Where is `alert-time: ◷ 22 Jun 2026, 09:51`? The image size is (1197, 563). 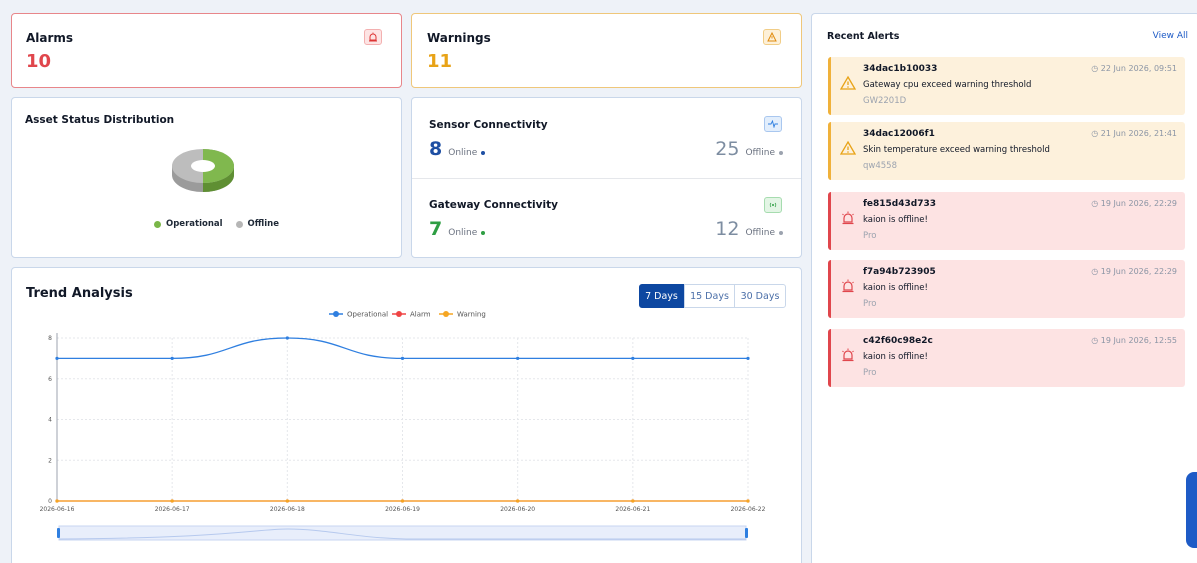 alert-time: ◷ 22 Jun 2026, 09:51 is located at coordinates (1134, 68).